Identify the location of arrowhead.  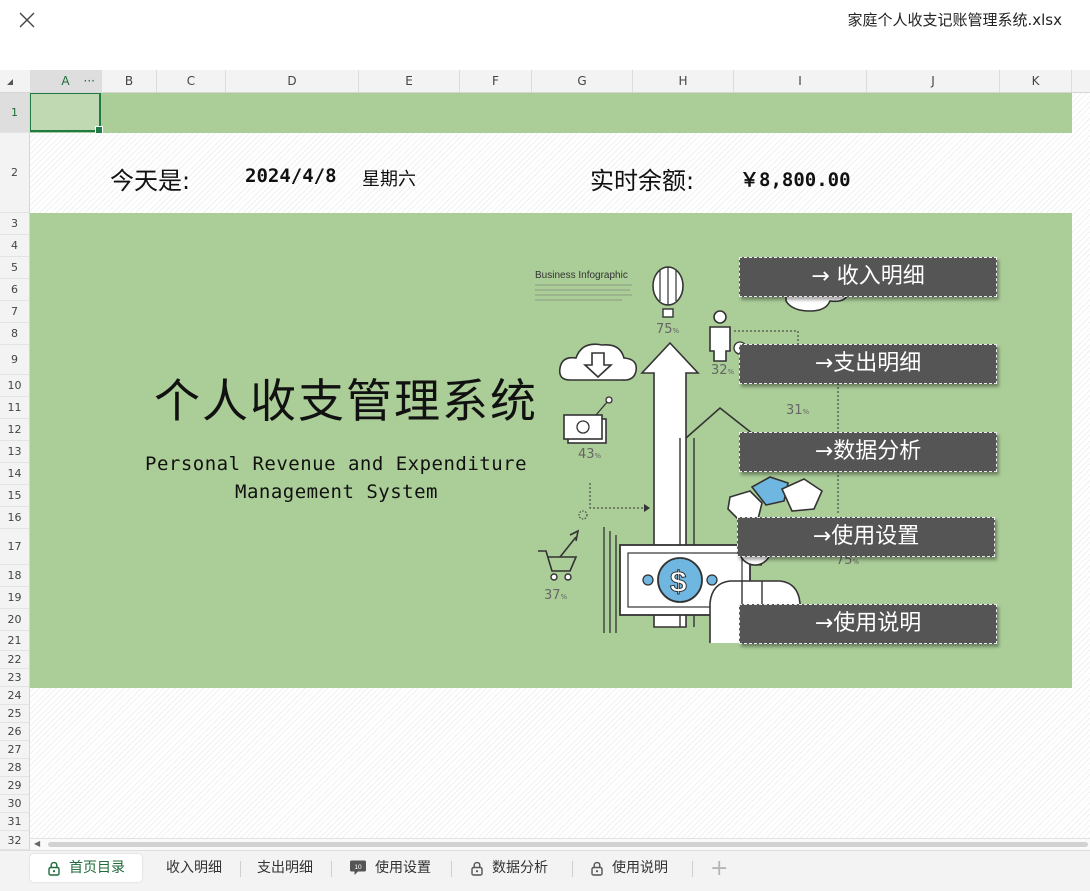
(647, 508).